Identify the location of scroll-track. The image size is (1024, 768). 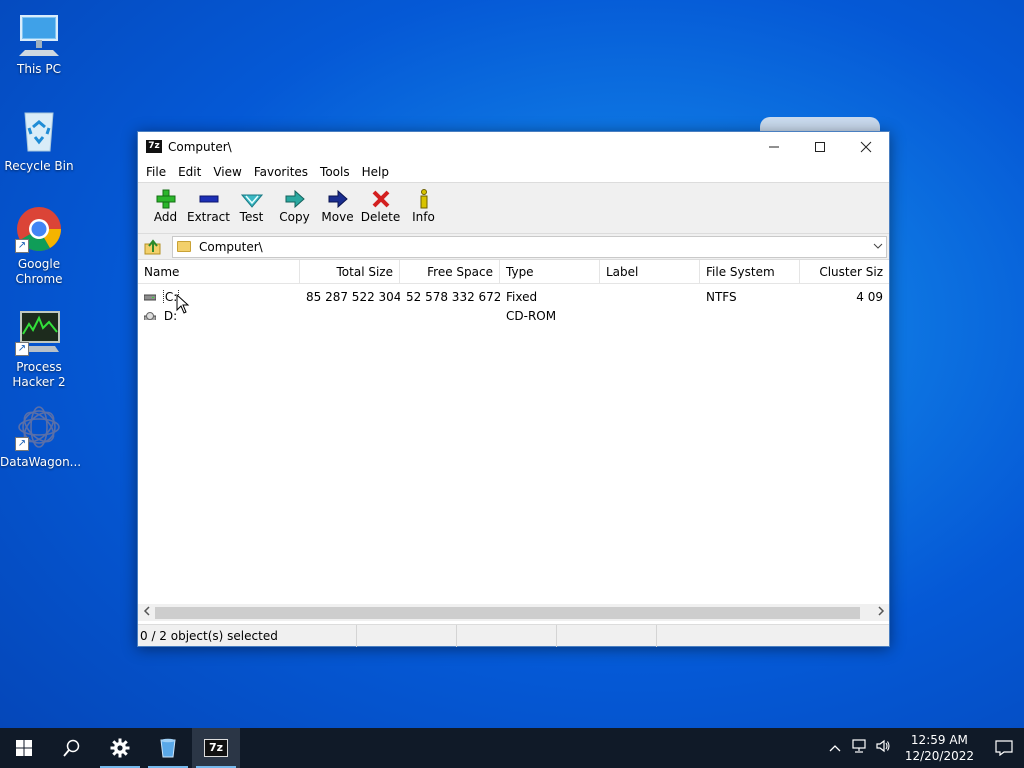
(513, 612).